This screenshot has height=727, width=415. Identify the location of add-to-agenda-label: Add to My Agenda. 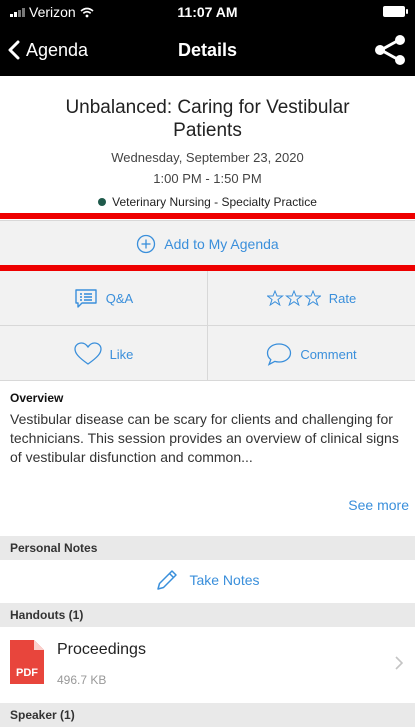
(221, 243).